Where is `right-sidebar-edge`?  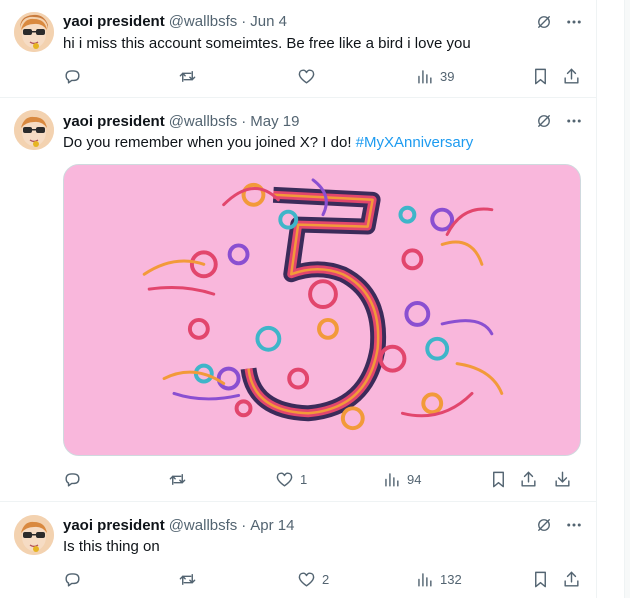
right-sidebar-edge is located at coordinates (627, 299).